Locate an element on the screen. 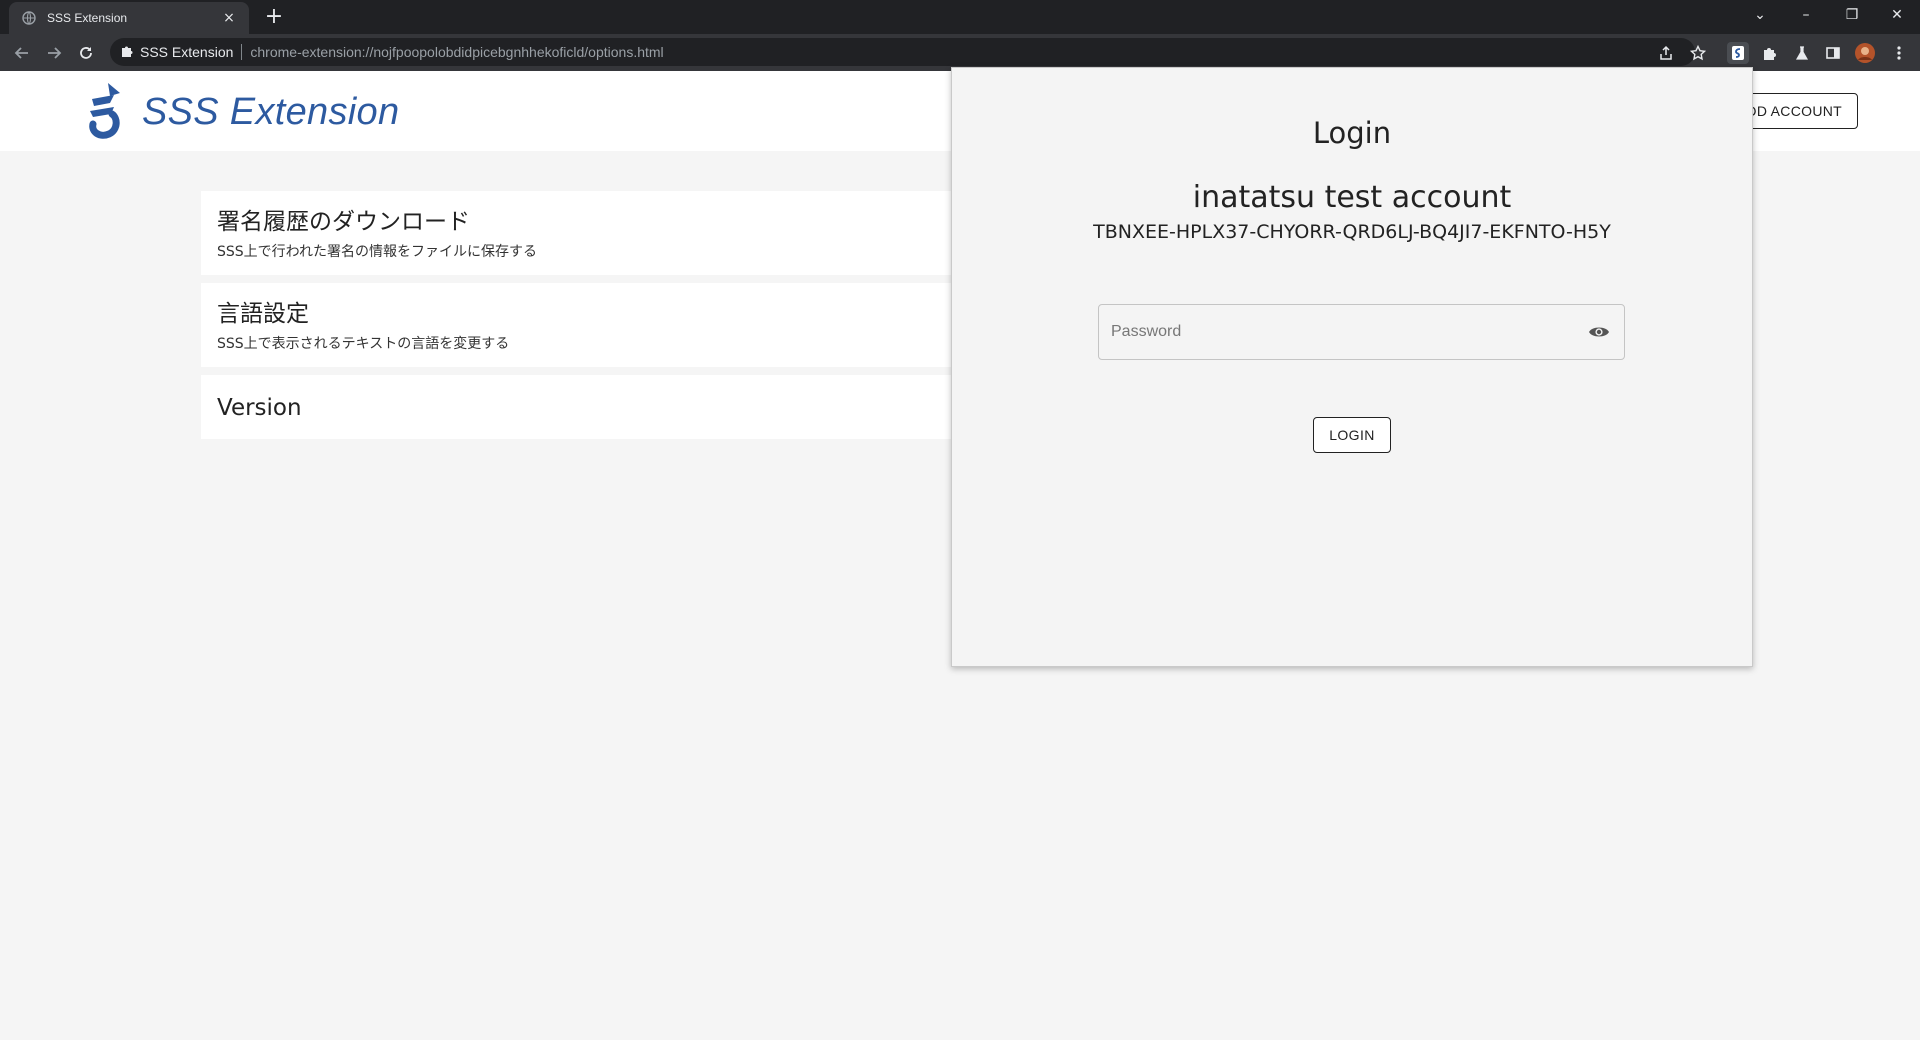 This screenshot has height=1040, width=1920. password-input is located at coordinates (1341, 332).